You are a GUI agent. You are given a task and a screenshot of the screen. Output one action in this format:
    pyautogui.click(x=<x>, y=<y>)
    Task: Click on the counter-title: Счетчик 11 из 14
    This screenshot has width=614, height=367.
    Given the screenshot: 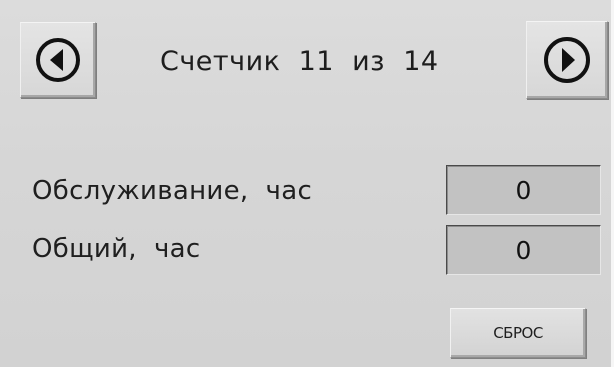 What is the action you would take?
    pyautogui.click(x=299, y=61)
    